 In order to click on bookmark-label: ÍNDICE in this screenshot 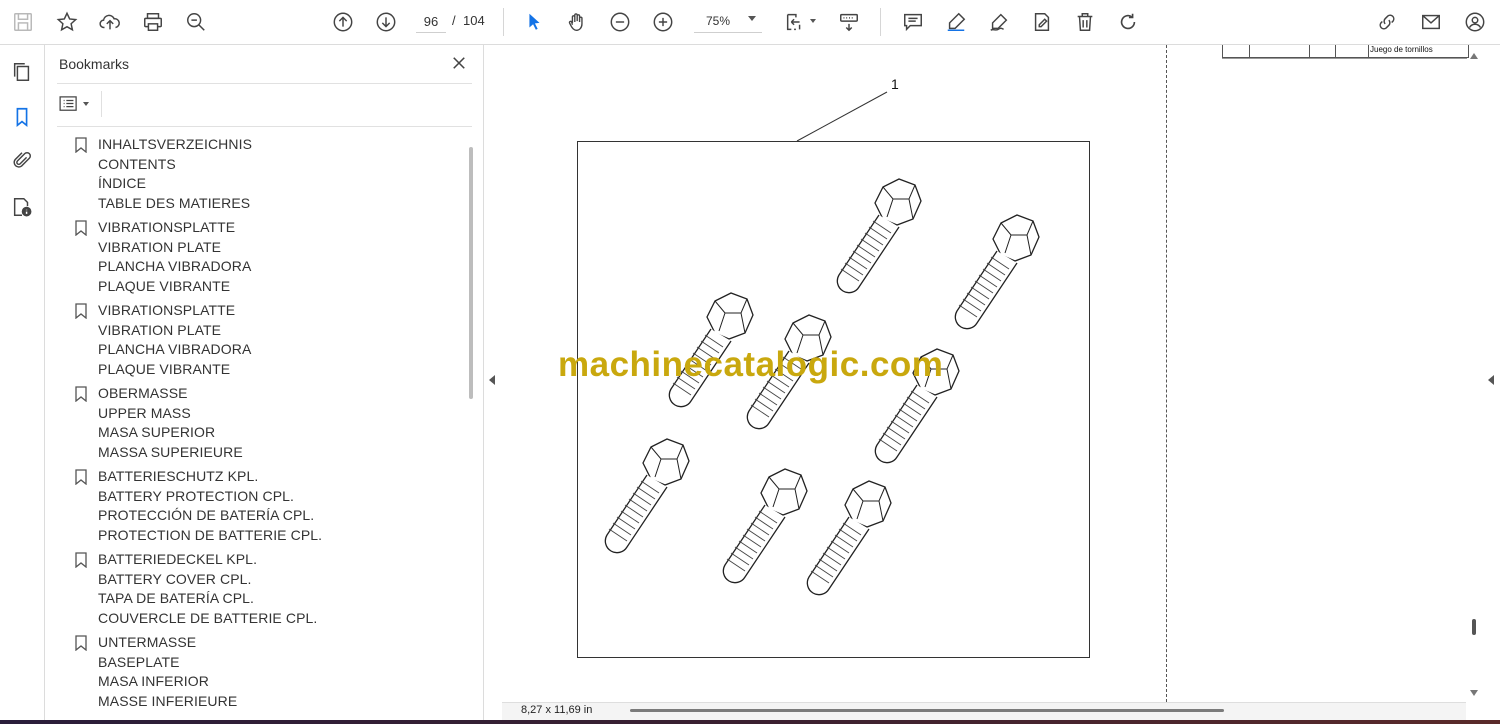, I will do `click(122, 183)`.